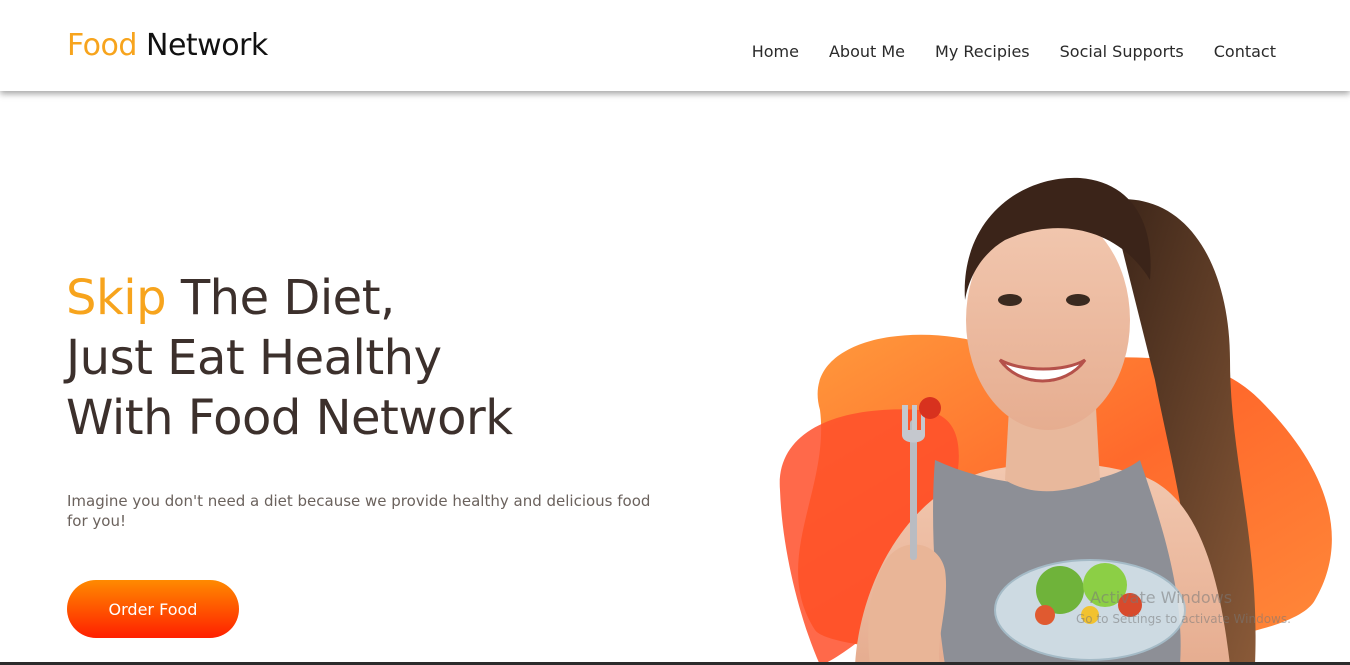 The width and height of the screenshot is (1350, 665). What do you see at coordinates (254, 358) in the screenshot?
I see `hero-title-line-2: Just Eat Healthy` at bounding box center [254, 358].